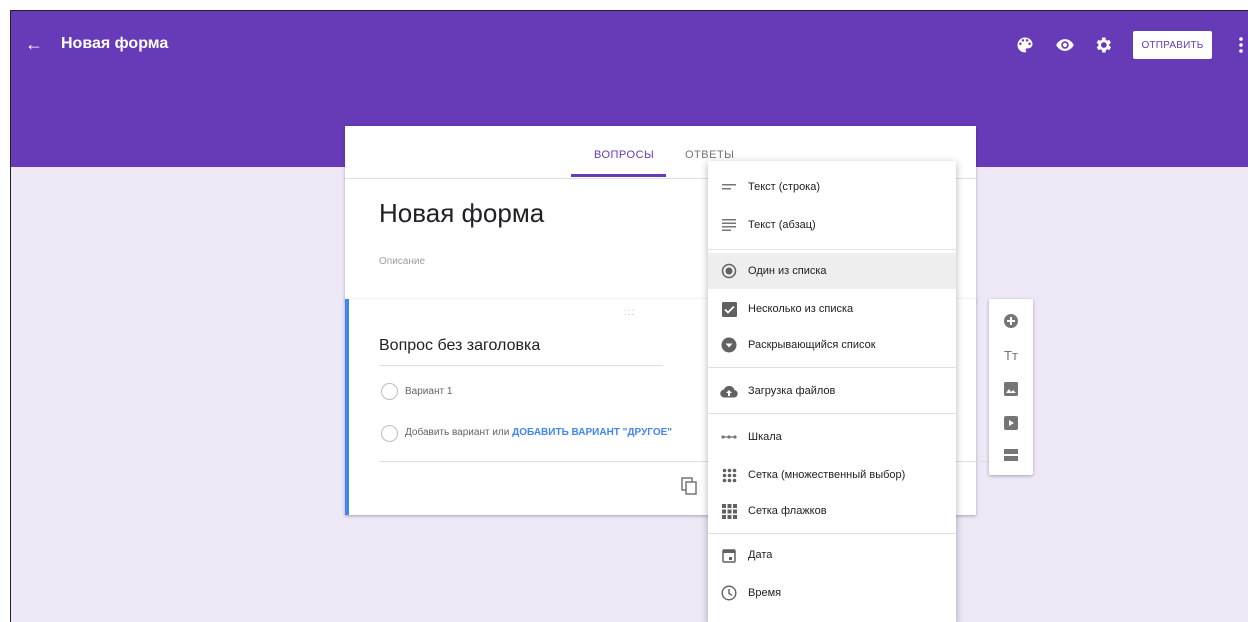 This screenshot has height=622, width=1248. Describe the element at coordinates (459, 346) in the screenshot. I see `question-title: Вопрос без заголовка` at that location.